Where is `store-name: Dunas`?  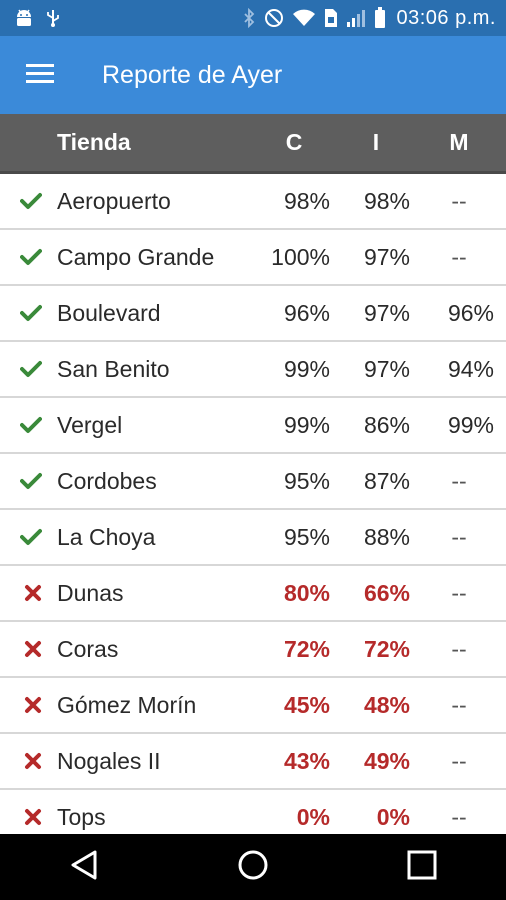
store-name: Dunas is located at coordinates (90, 592).